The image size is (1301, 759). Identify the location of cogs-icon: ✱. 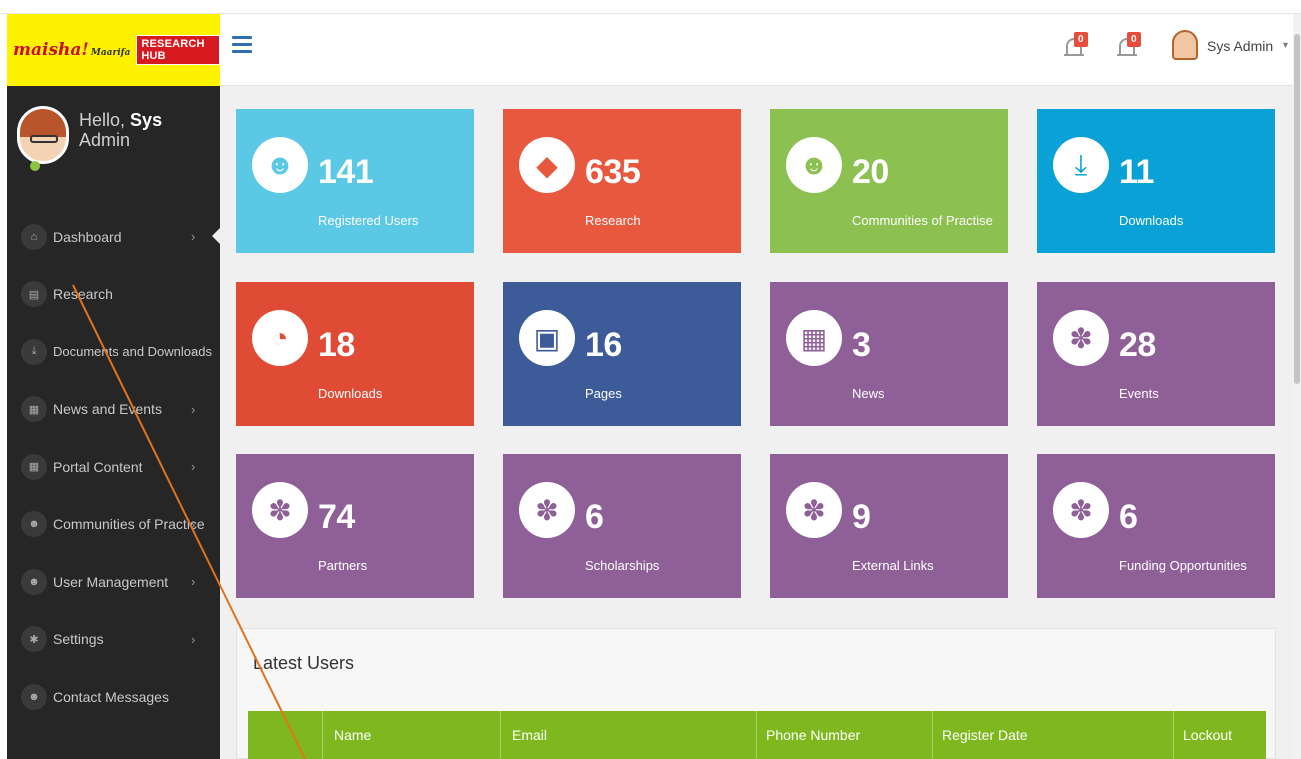
(34, 639).